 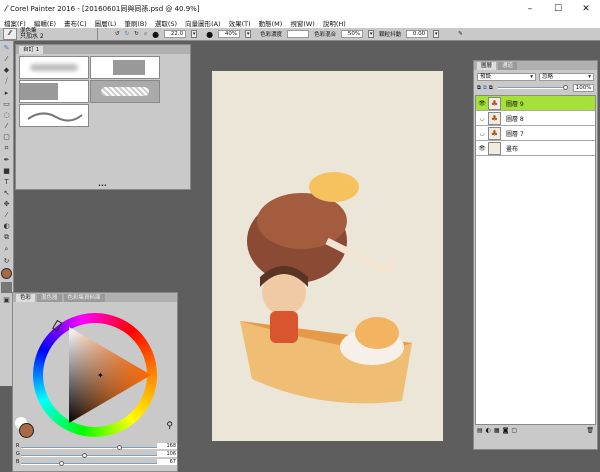 I want to click on tab-custom: 自訂 1, so click(x=31, y=50).